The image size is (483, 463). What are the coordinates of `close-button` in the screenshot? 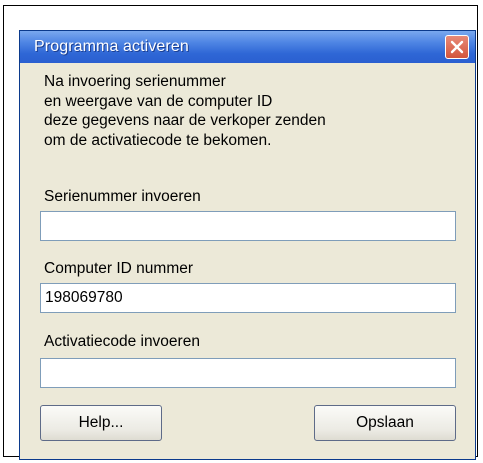 It's located at (457, 47).